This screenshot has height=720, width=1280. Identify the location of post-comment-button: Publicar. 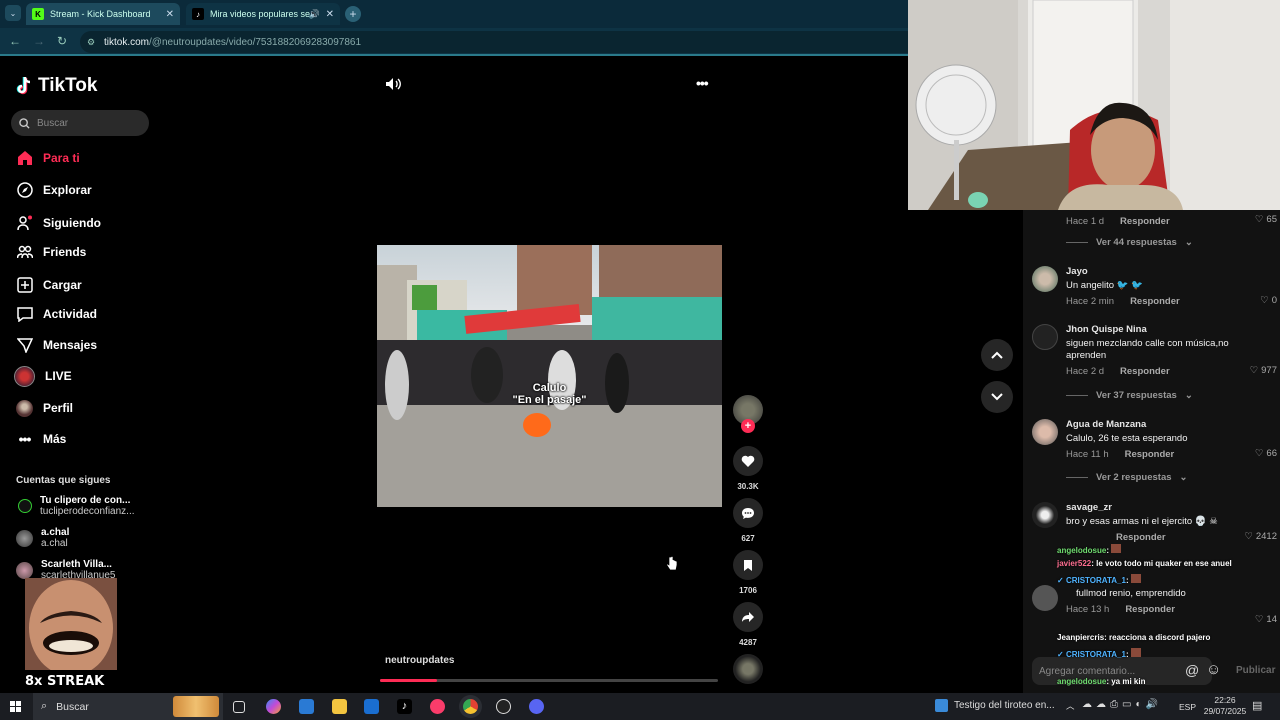
(1255, 670).